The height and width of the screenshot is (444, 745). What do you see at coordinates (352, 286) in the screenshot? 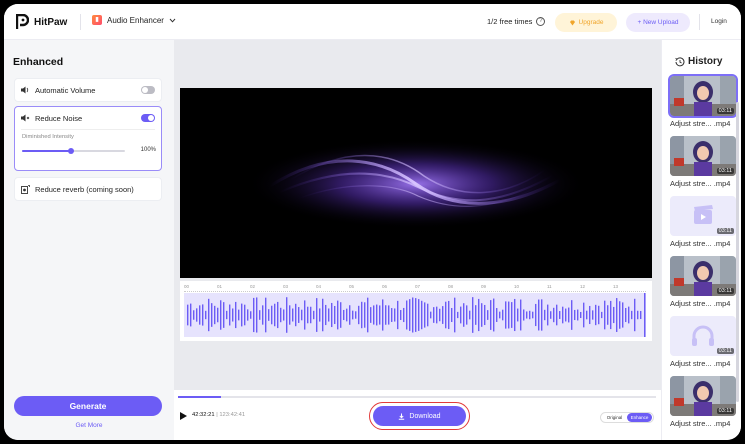
I see `ruler-tick-label: 05` at bounding box center [352, 286].